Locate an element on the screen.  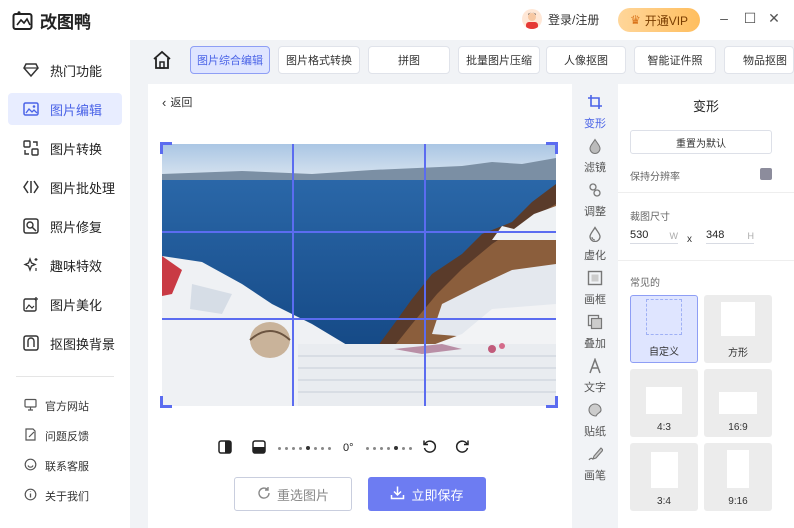
tool-transform: 变形 is located at coordinates (595, 112).